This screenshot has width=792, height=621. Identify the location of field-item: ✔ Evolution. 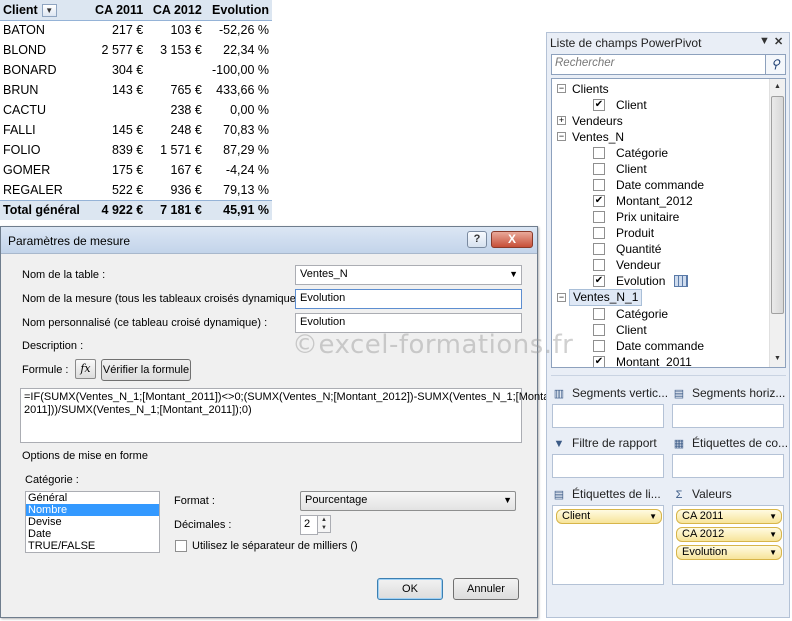
(659, 281).